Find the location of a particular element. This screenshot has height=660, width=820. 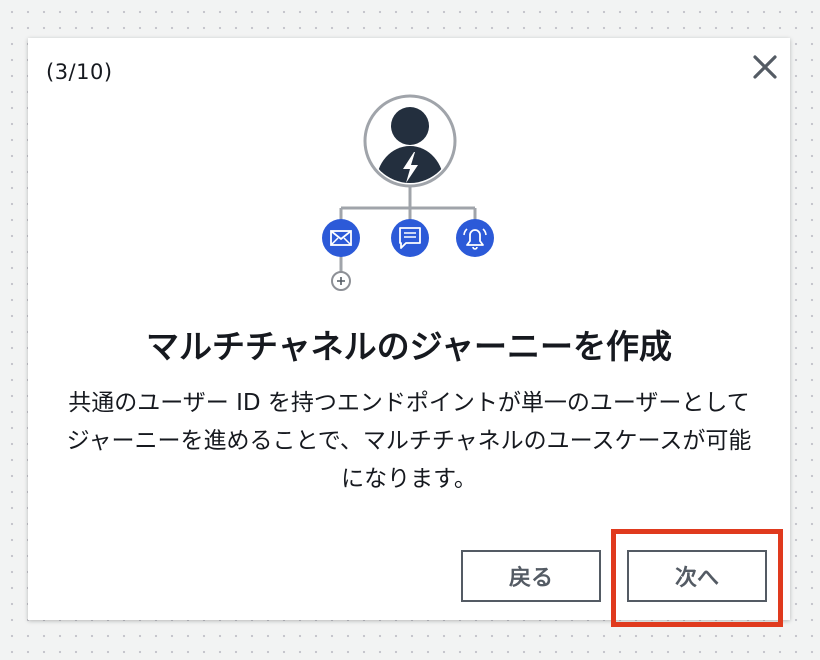

mail-icon is located at coordinates (341, 238).